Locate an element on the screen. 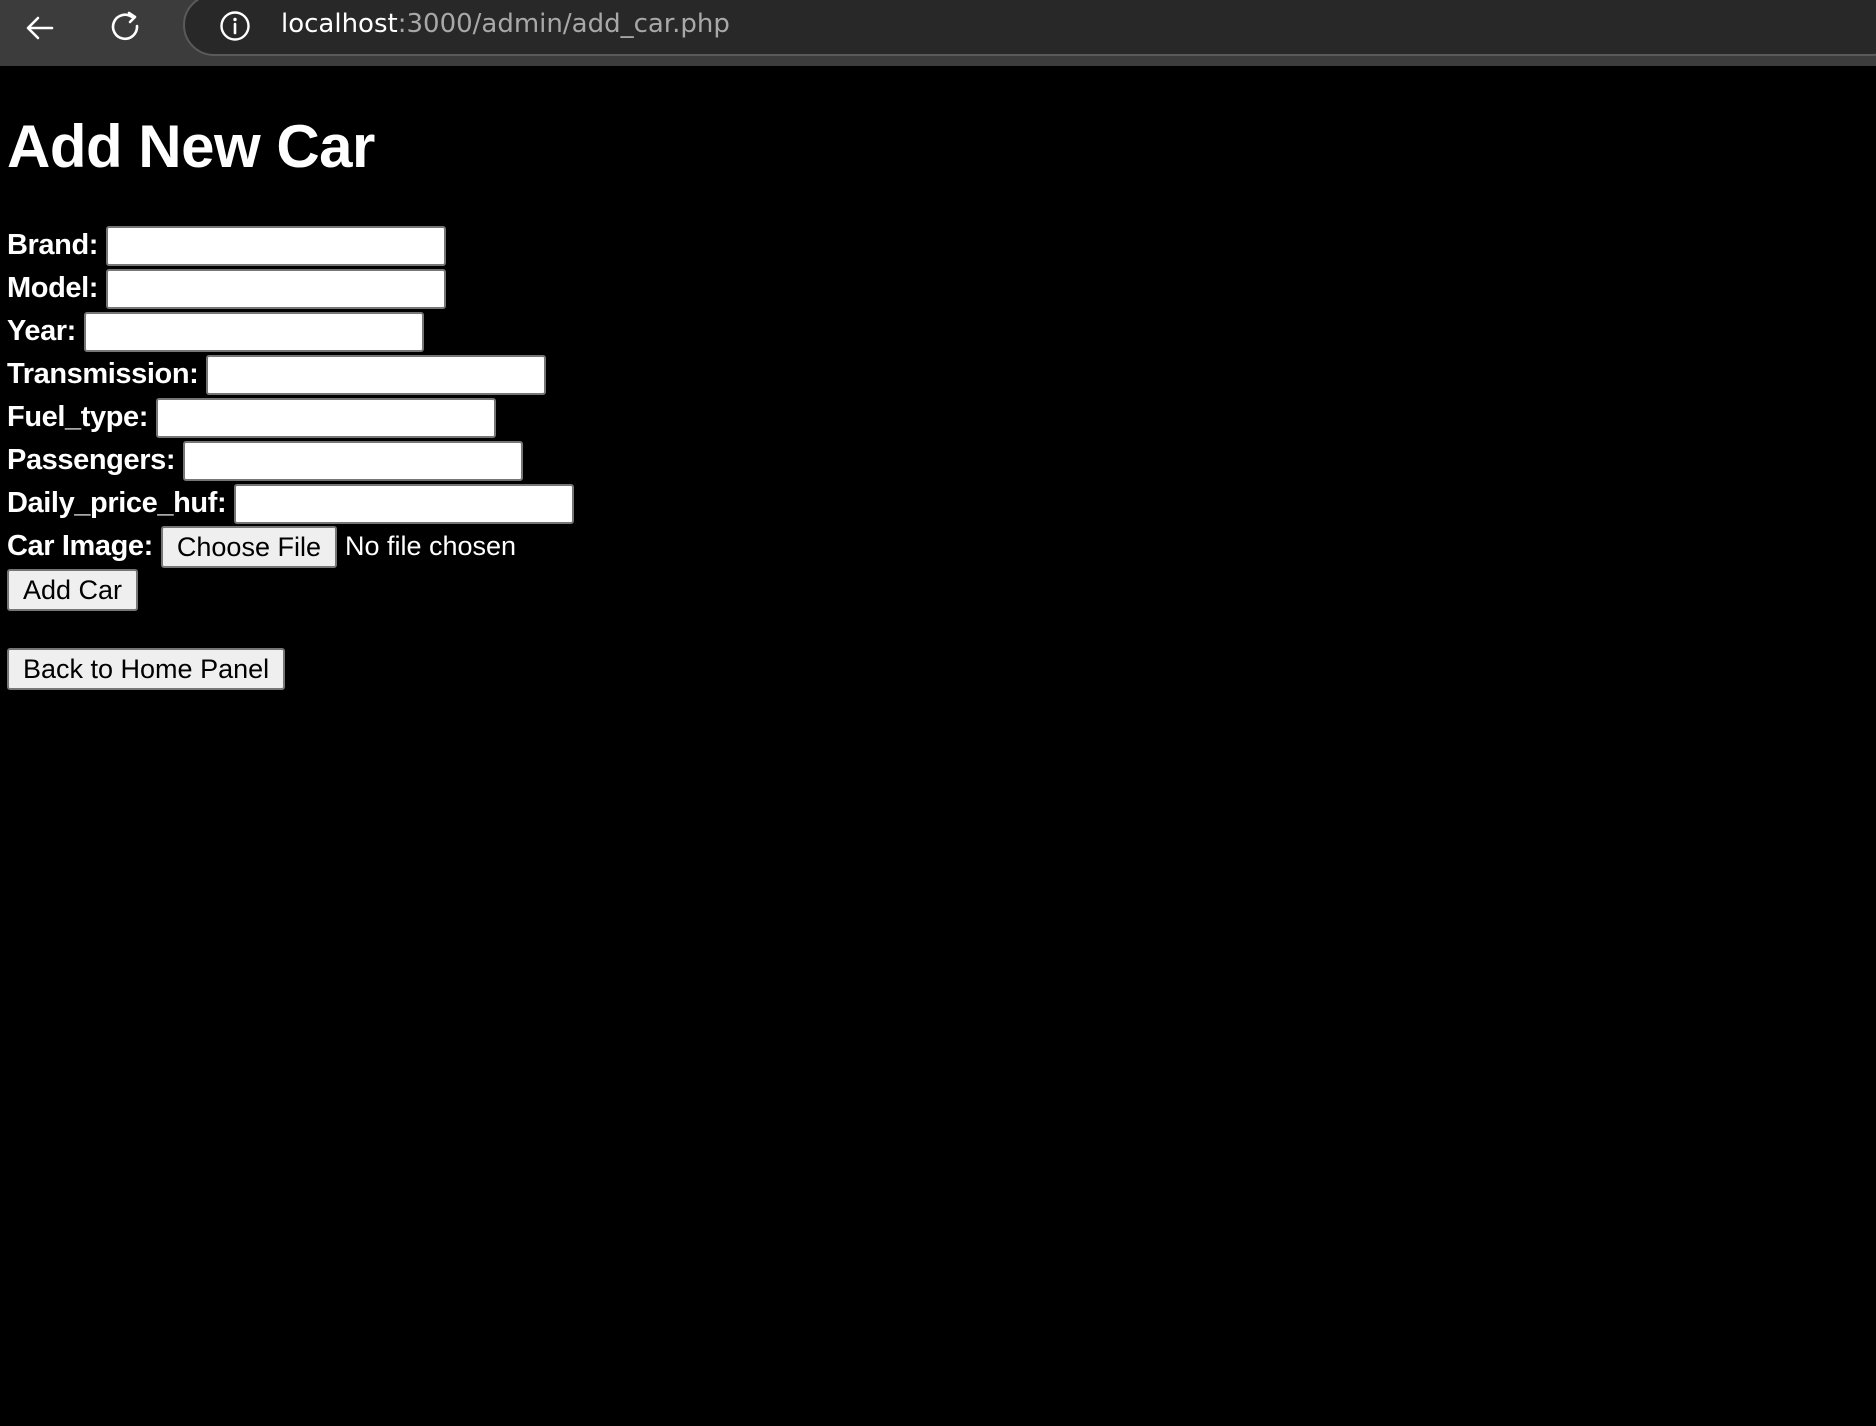  add-car-button: Add Car is located at coordinates (73, 589).